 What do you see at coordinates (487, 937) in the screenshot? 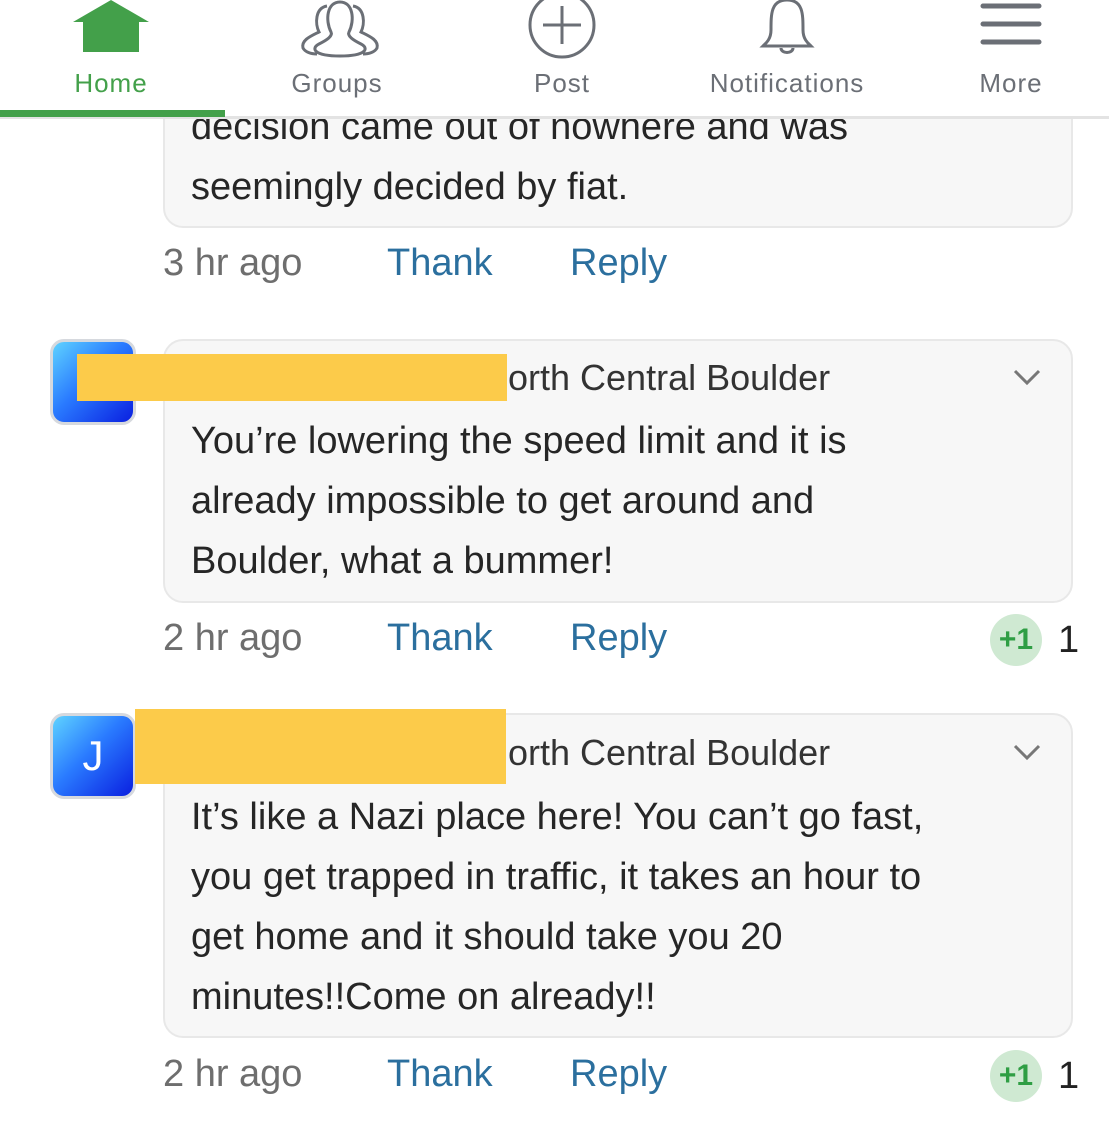
I see `comment-text: get home and it should take you 20` at bounding box center [487, 937].